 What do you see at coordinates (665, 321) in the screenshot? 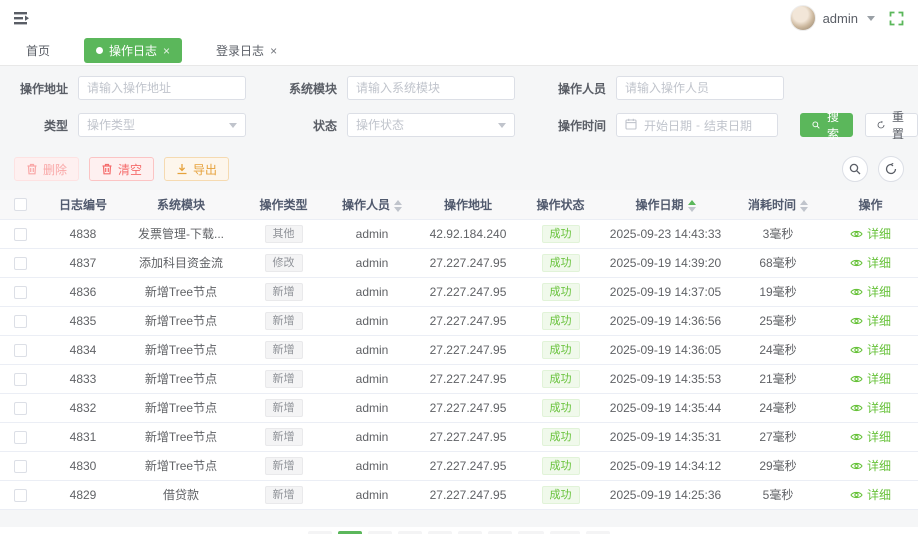
I see `cell-date: 2025-09-19 14:36:56` at bounding box center [665, 321].